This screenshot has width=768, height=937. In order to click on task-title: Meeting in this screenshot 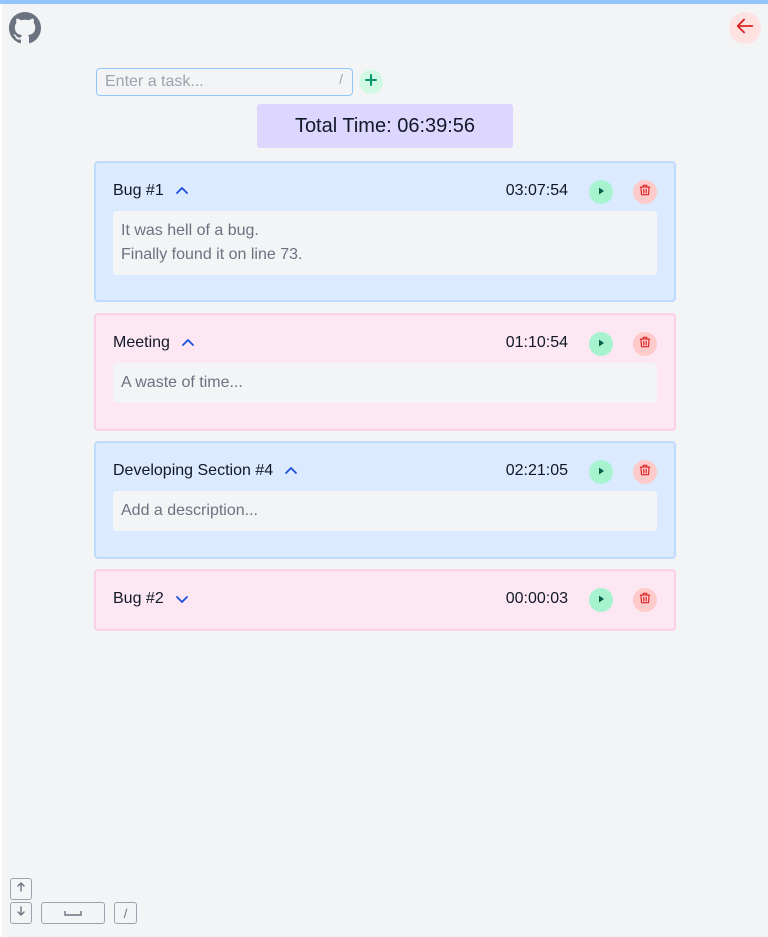, I will do `click(141, 342)`.